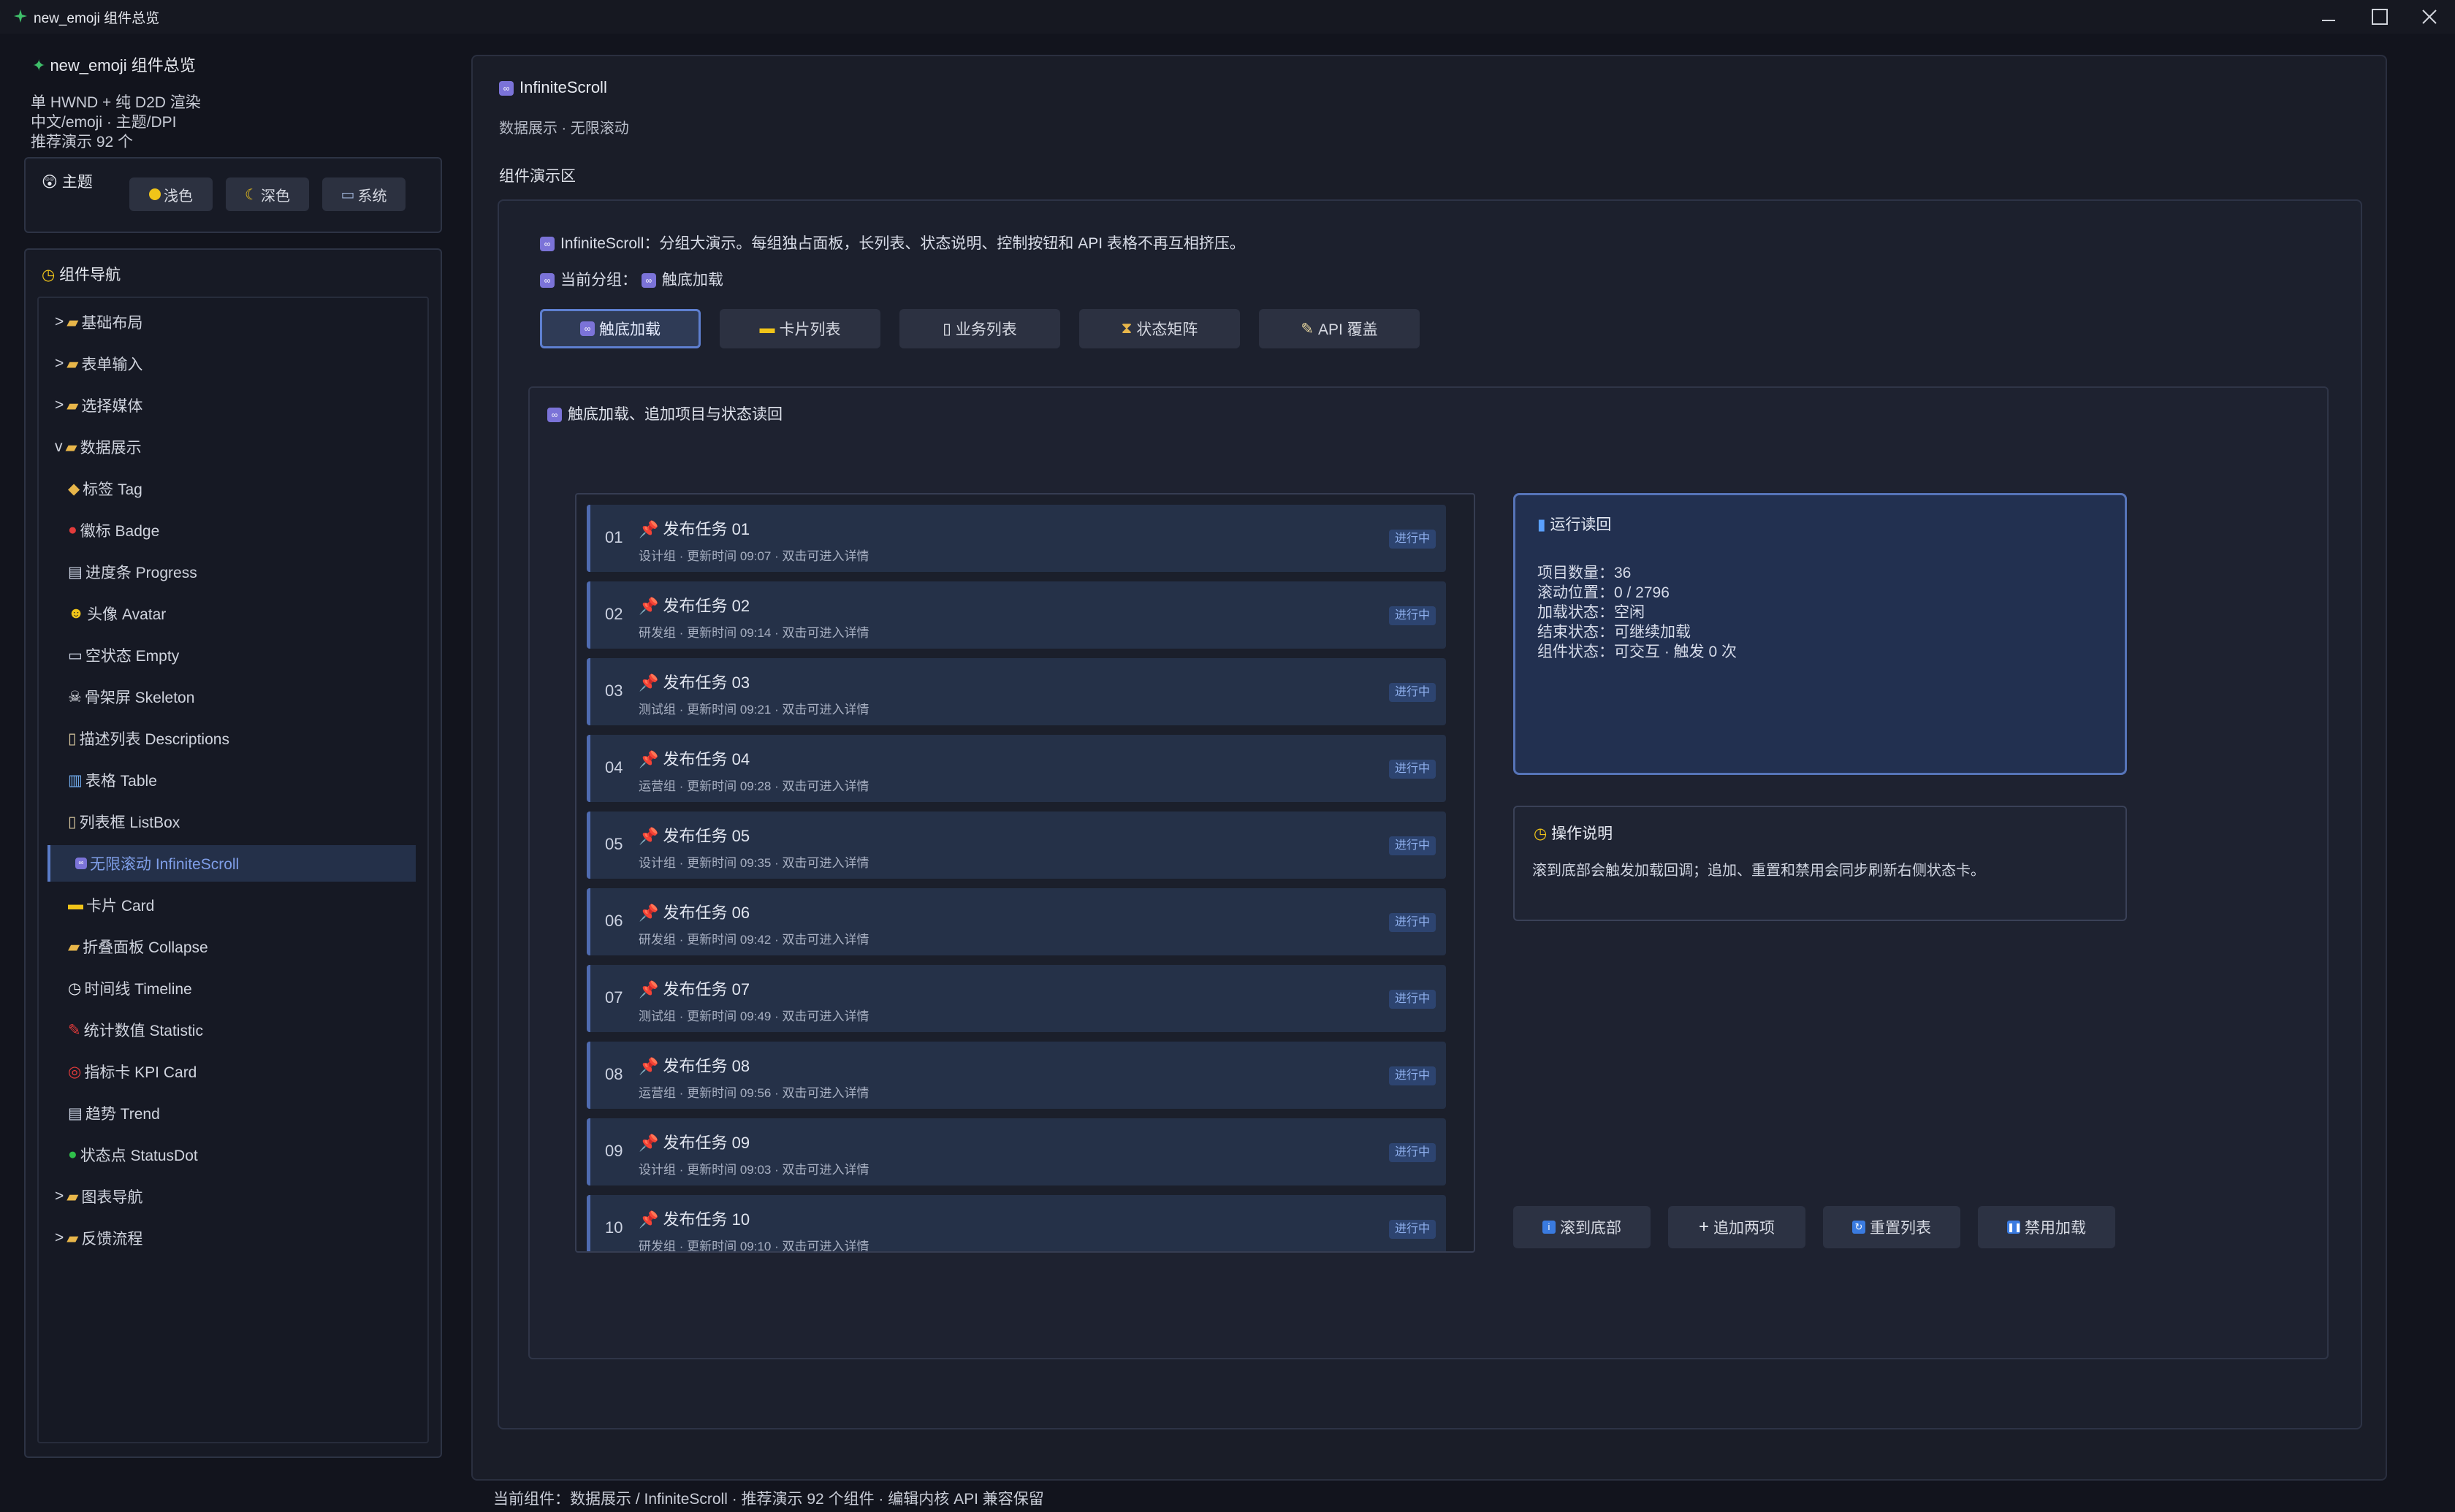 The width and height of the screenshot is (2455, 1512). I want to click on nav-item-table: ▥ 表格 Table, so click(241, 780).